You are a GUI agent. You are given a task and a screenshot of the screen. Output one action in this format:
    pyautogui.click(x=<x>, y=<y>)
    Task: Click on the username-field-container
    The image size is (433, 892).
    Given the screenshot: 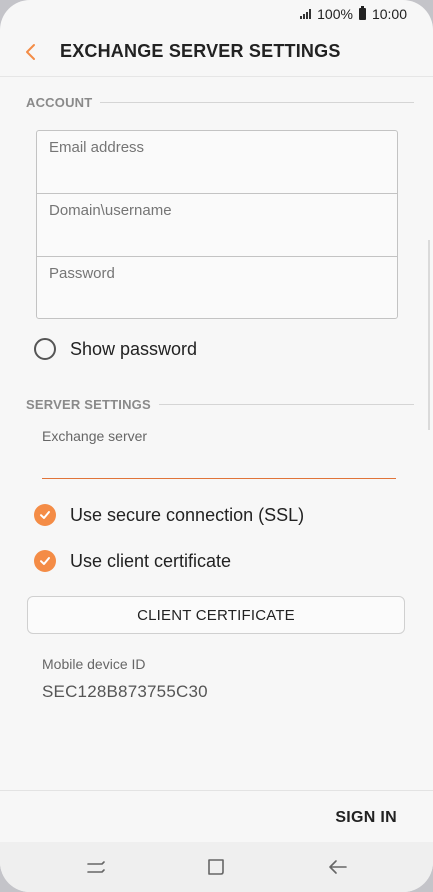 What is the action you would take?
    pyautogui.click(x=217, y=224)
    